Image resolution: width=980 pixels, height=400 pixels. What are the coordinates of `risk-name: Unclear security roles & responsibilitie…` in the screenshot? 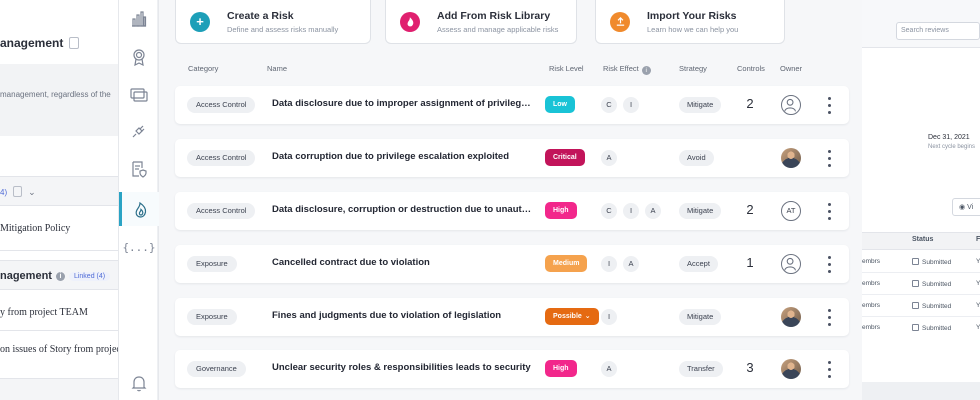 It's located at (403, 367).